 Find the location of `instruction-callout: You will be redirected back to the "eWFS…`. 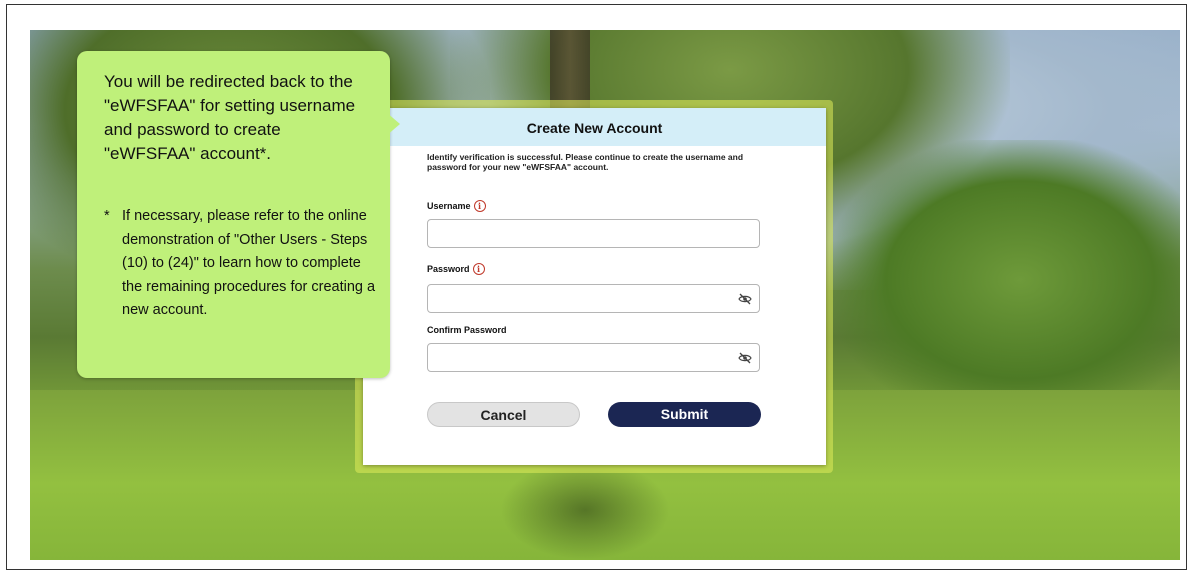

instruction-callout: You will be redirected back to the "eWFS… is located at coordinates (233, 214).